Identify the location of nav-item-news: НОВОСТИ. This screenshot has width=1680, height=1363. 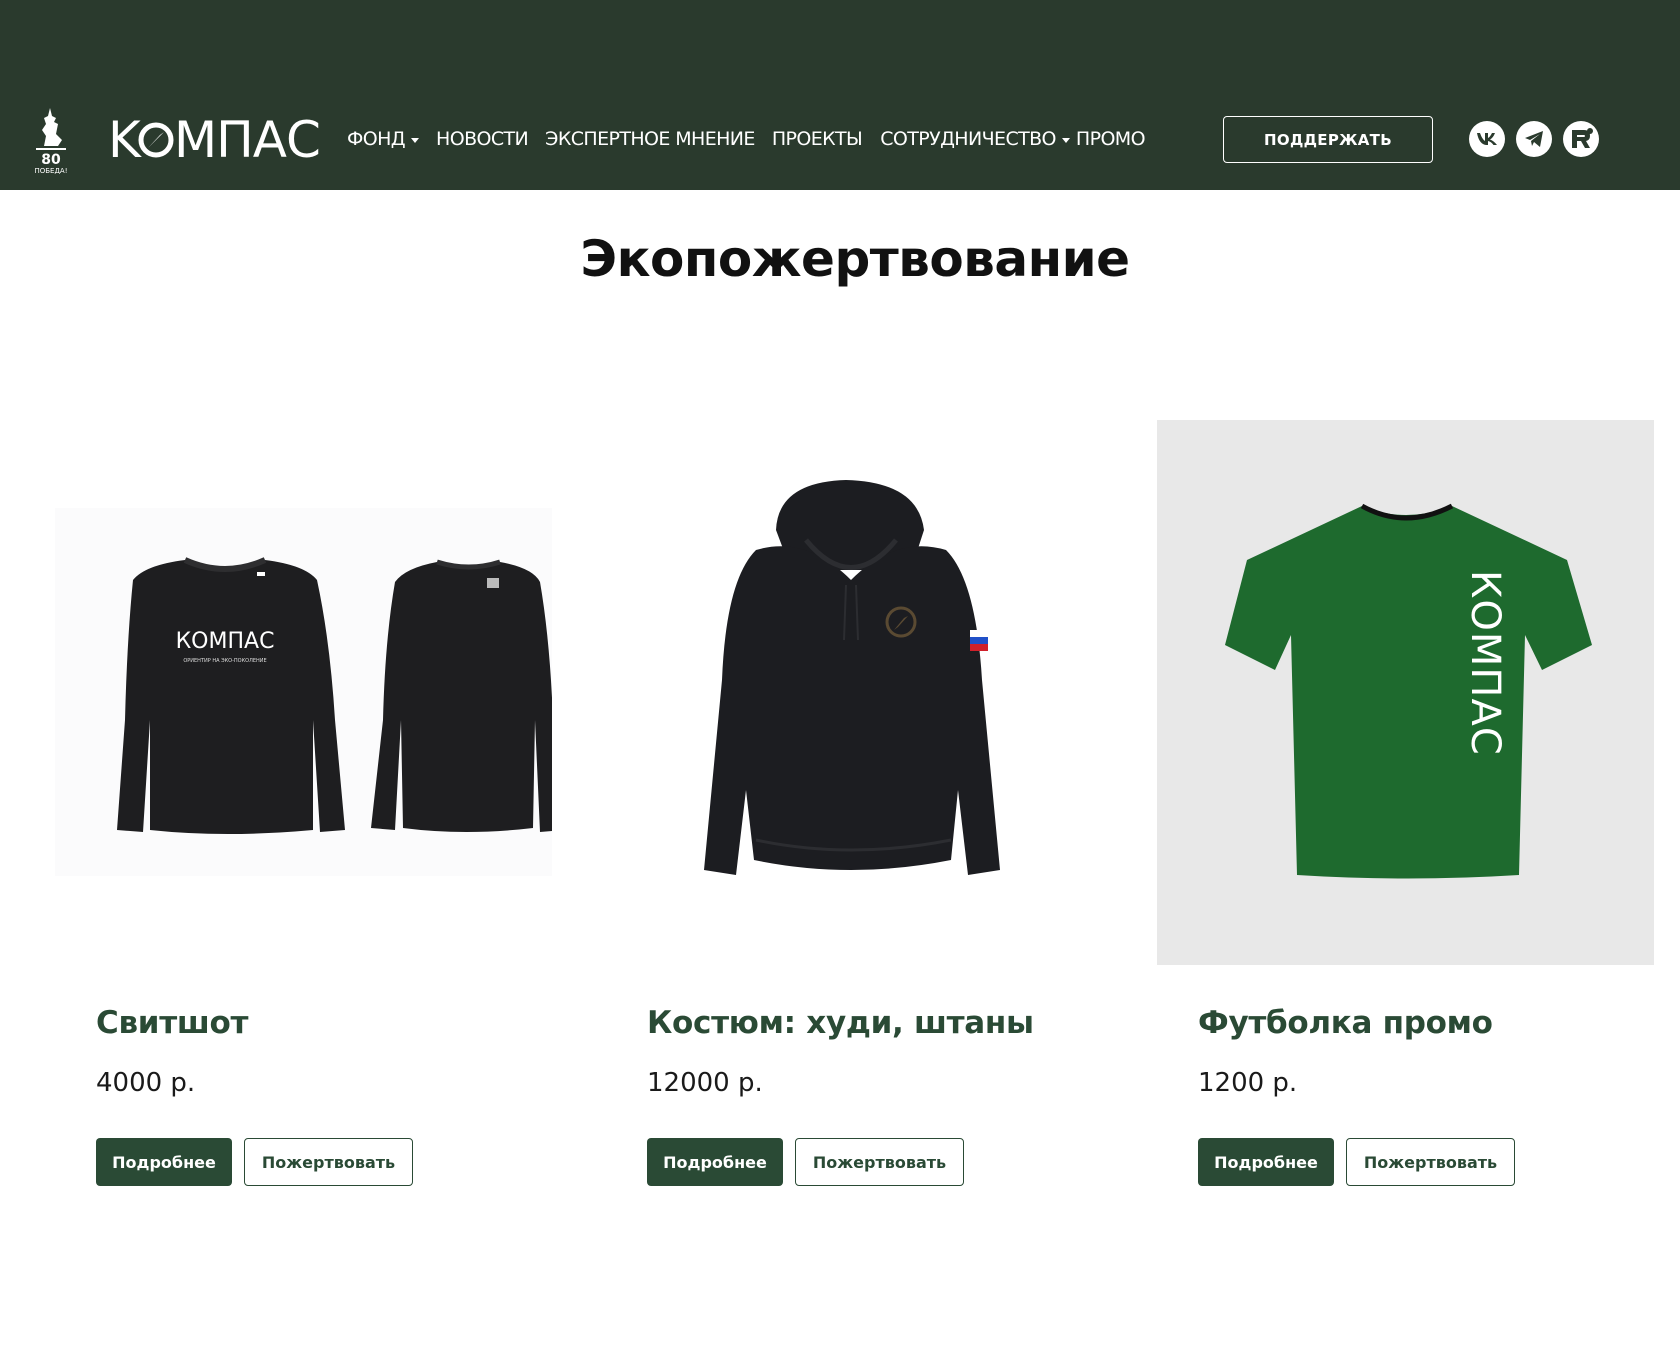
(482, 139).